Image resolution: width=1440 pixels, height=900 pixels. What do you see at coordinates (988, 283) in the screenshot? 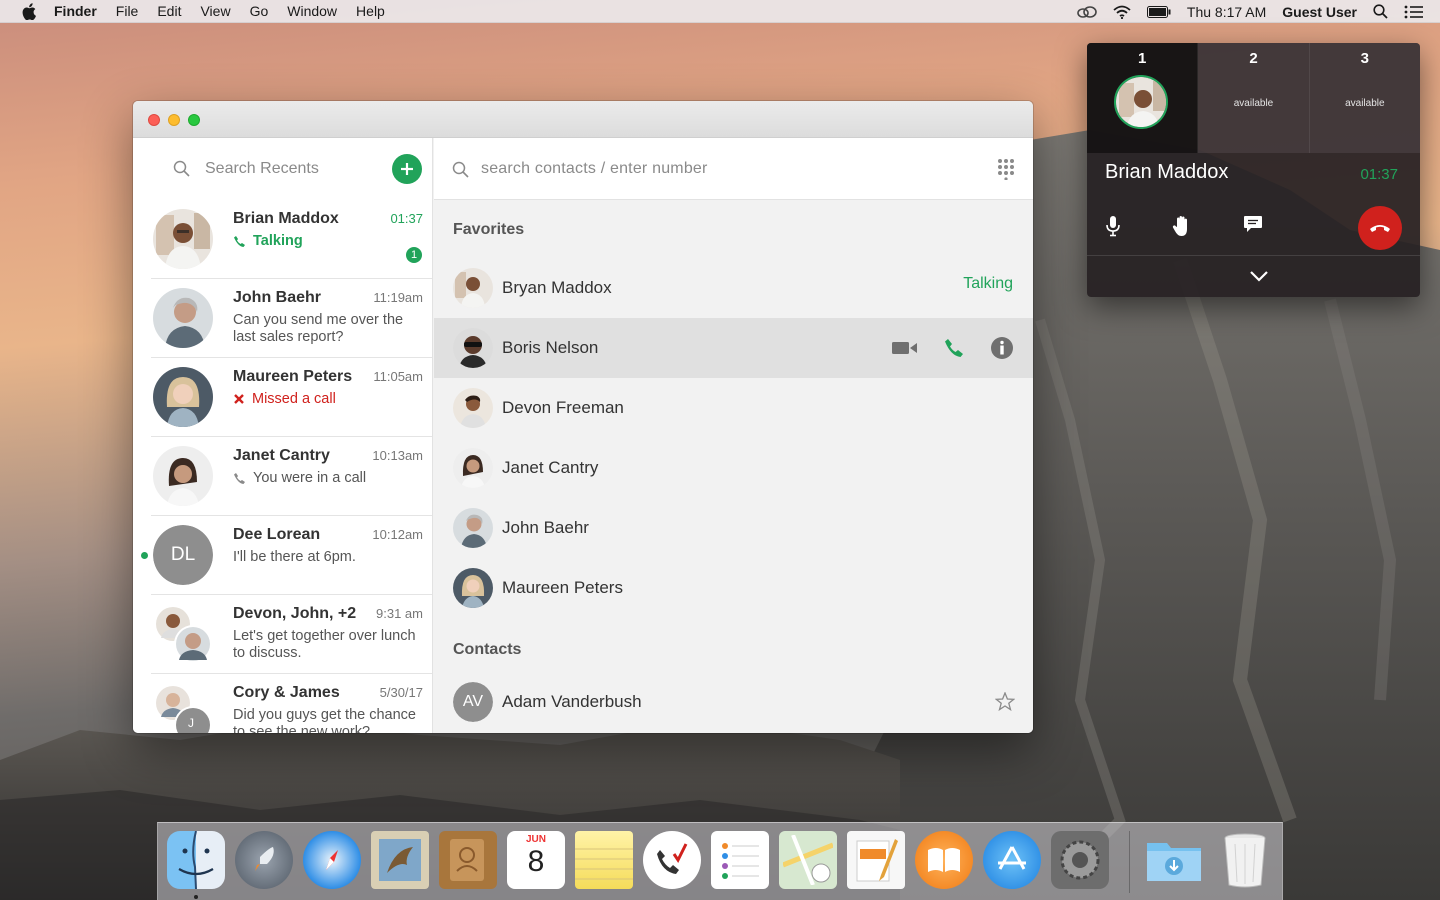
I see `contact-status: Talking` at bounding box center [988, 283].